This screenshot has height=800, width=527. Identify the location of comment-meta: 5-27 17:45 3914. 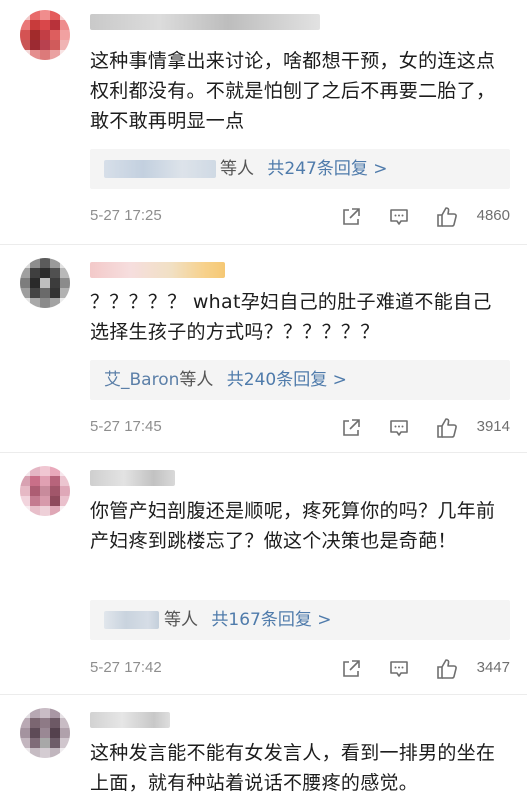
(300, 428).